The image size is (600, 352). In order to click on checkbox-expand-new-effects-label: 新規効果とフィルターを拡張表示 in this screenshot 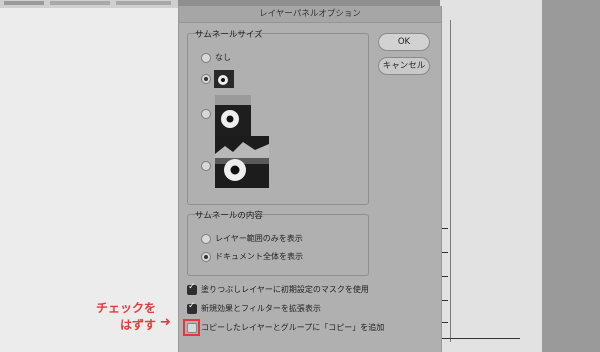, I will do `click(261, 308)`.